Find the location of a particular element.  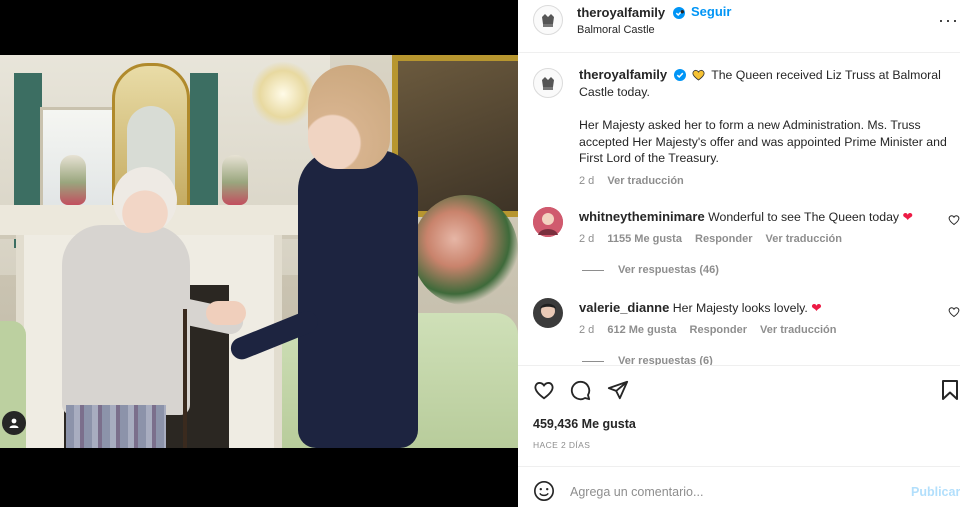

follow-button: Seguir is located at coordinates (711, 11).